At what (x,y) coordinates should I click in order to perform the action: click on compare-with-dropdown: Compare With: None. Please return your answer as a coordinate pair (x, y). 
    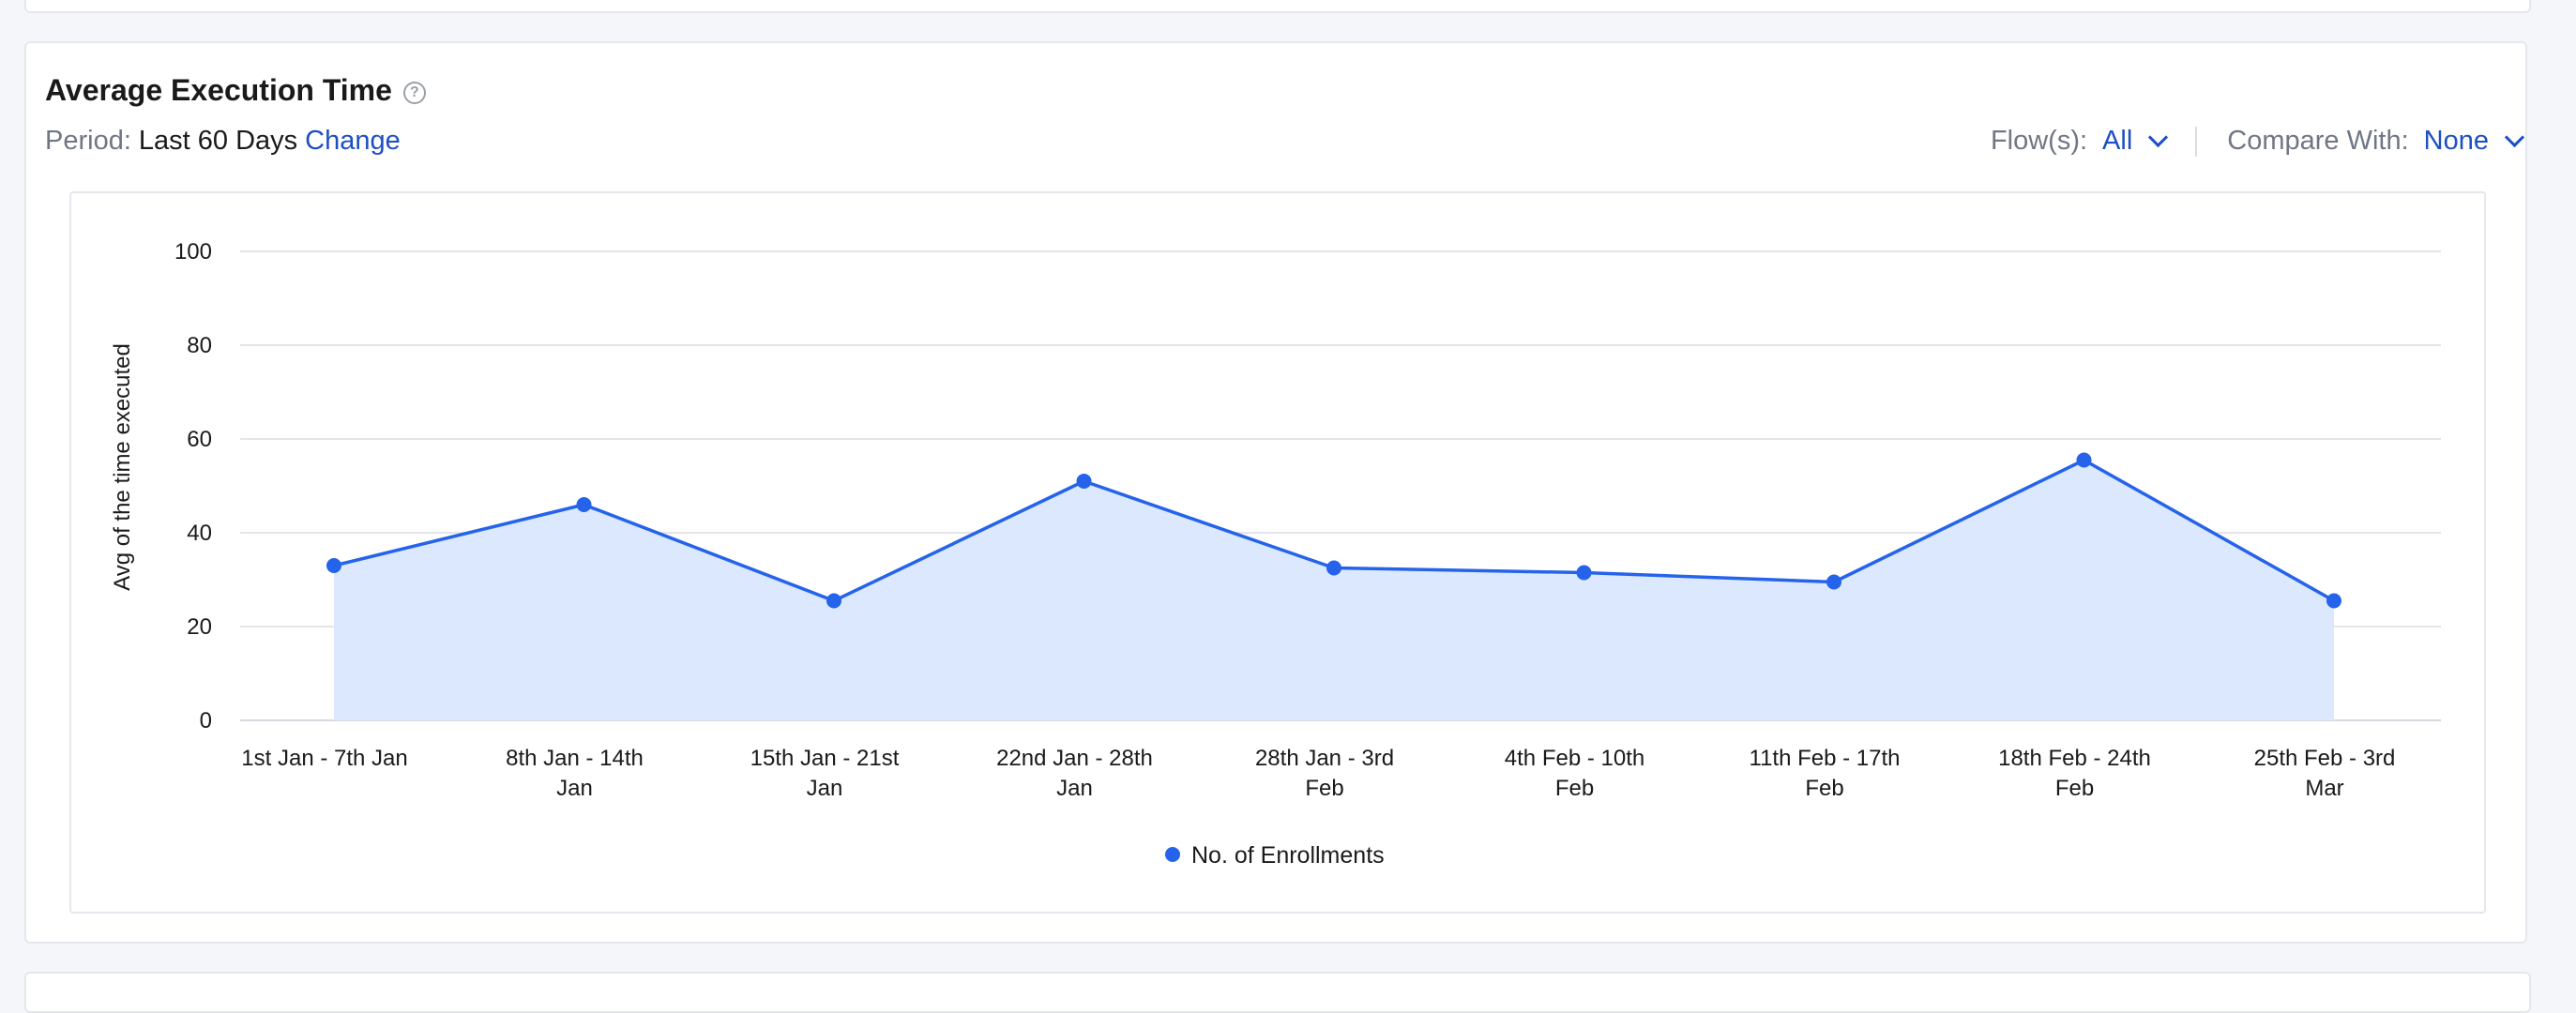
    Looking at the image, I should click on (2376, 142).